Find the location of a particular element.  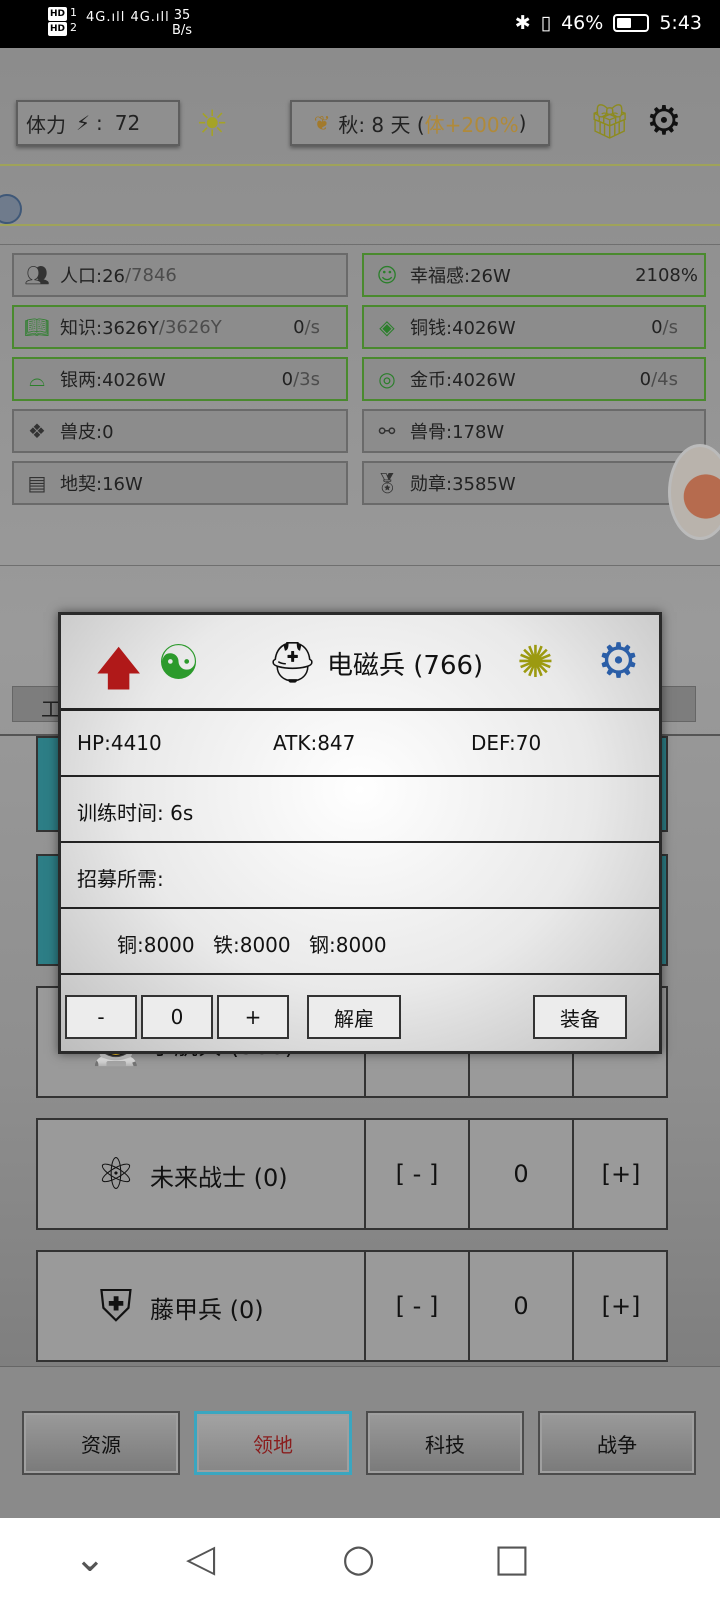

resource-knowledge: 📖︎ 知识:3626Y/3626Y 0/s is located at coordinates (180, 327).